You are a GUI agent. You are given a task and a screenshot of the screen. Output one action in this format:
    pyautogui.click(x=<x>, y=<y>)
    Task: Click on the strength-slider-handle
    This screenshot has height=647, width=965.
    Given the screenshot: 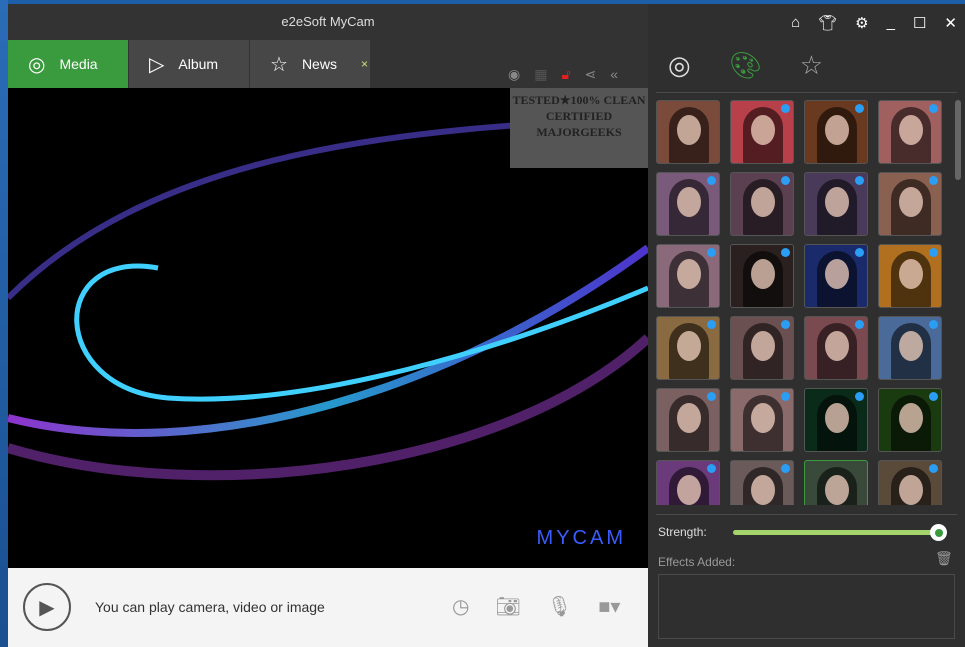 What is the action you would take?
    pyautogui.click(x=938, y=532)
    